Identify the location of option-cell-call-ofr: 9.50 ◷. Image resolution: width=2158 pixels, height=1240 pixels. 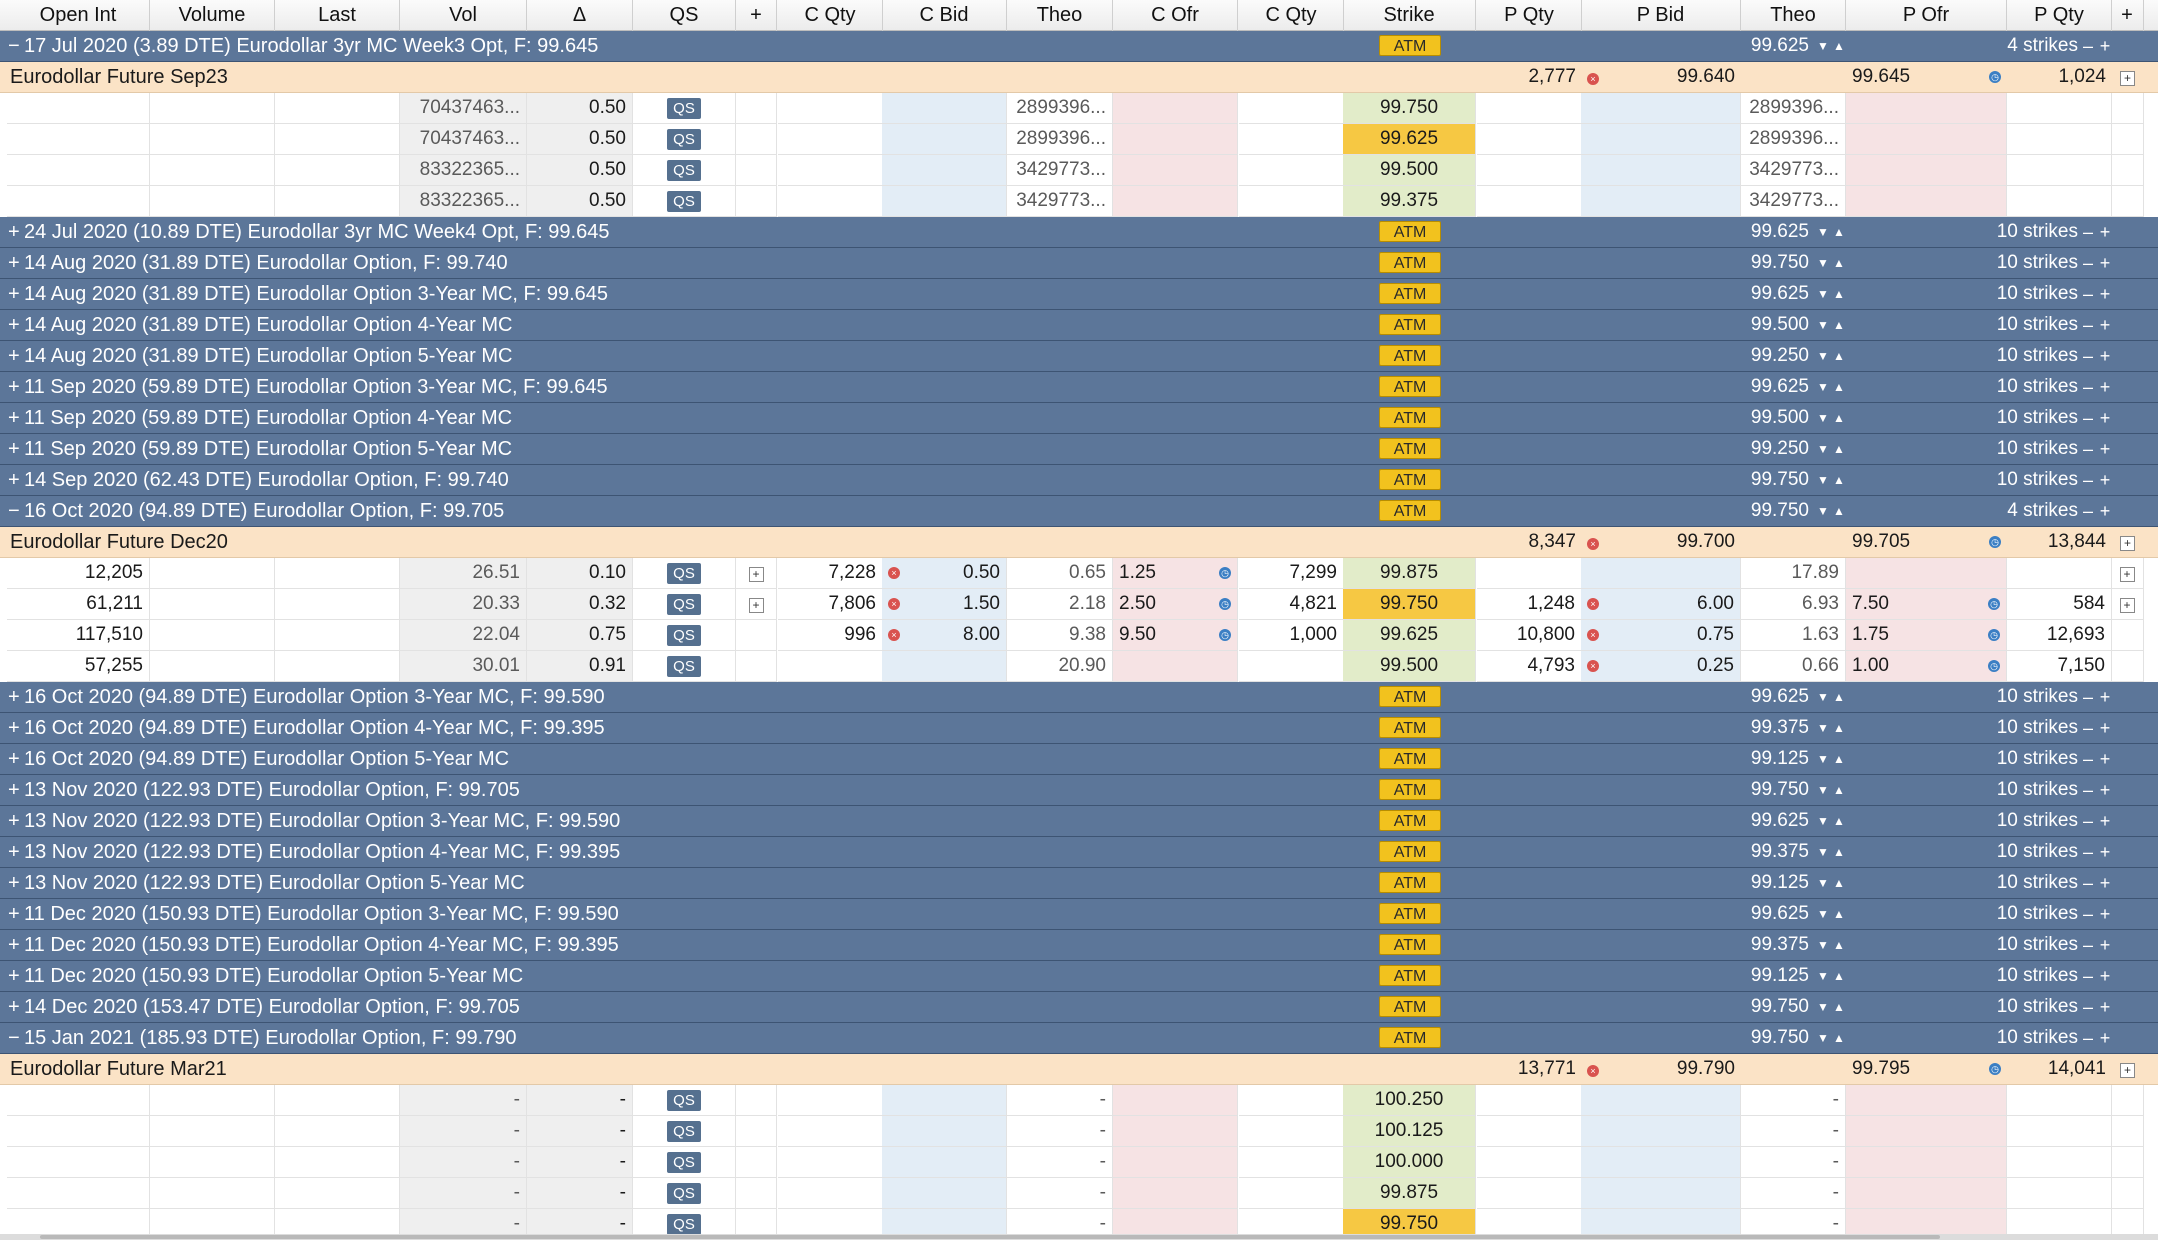
(1175, 635).